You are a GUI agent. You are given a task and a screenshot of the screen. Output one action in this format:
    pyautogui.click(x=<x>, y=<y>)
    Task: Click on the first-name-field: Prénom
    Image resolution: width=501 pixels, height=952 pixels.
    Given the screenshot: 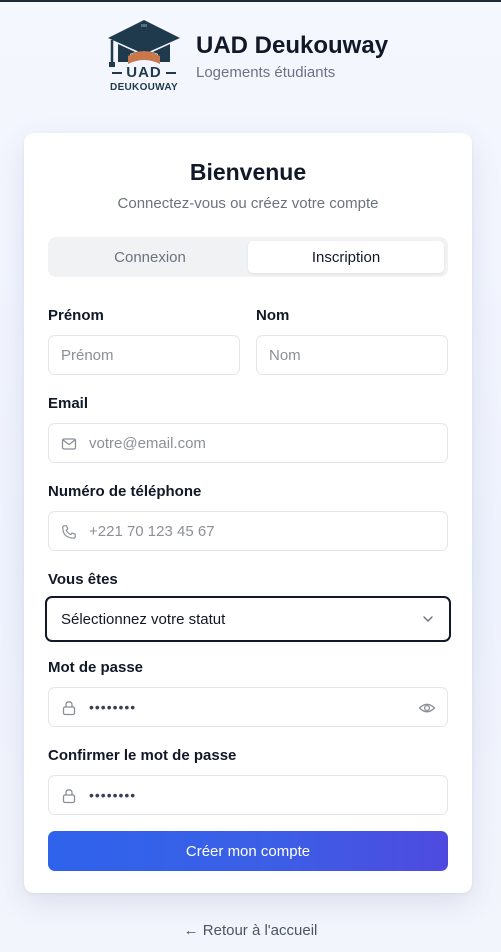 What is the action you would take?
    pyautogui.click(x=144, y=355)
    